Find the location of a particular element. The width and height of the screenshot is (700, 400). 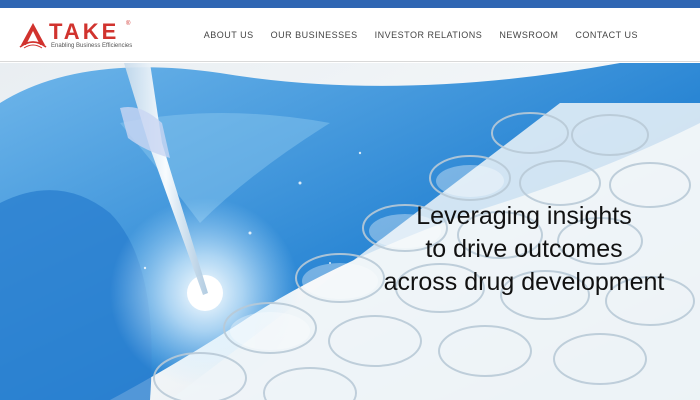

headline-line-2: to drive outcomes is located at coordinates (524, 249).